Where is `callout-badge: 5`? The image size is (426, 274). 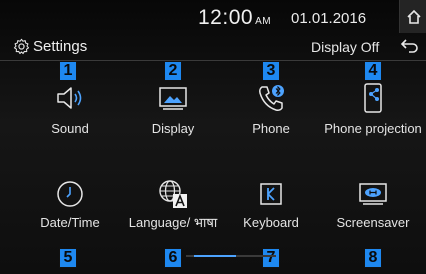
callout-badge: 5 is located at coordinates (68, 258).